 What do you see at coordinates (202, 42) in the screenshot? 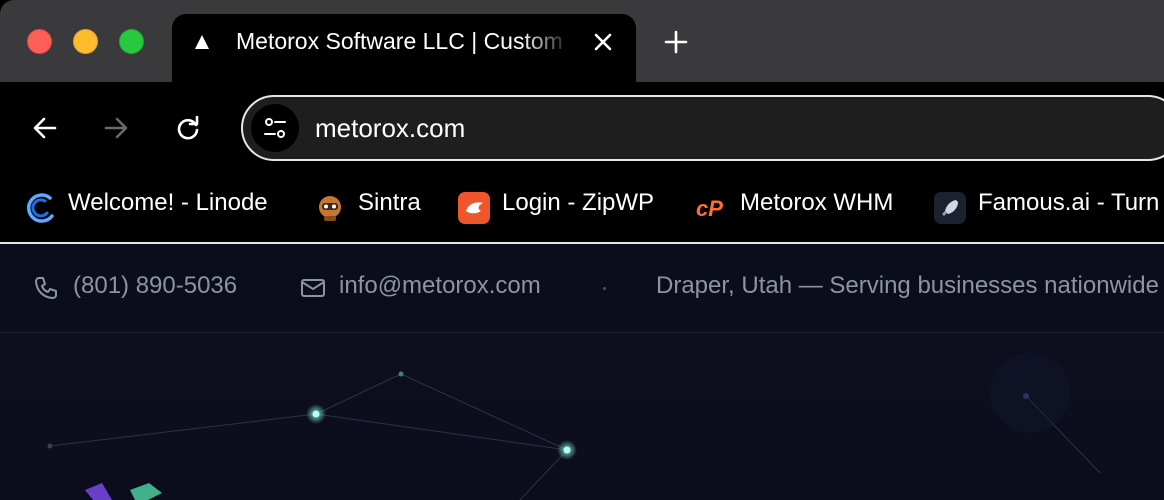
I see `triangle-icon` at bounding box center [202, 42].